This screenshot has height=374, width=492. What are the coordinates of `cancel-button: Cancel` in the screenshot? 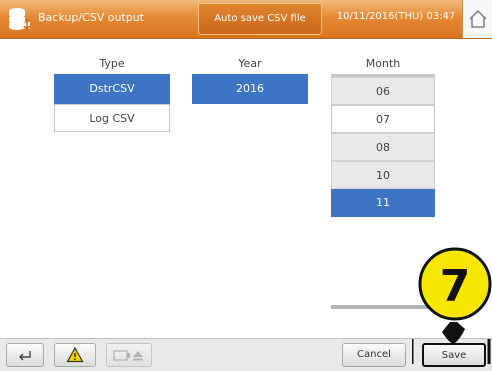 It's located at (374, 355).